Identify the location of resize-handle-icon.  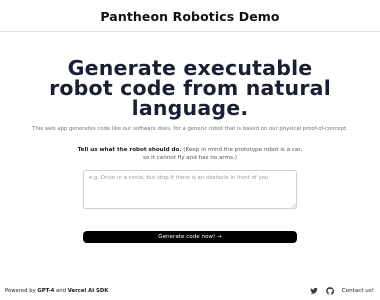
(293, 205).